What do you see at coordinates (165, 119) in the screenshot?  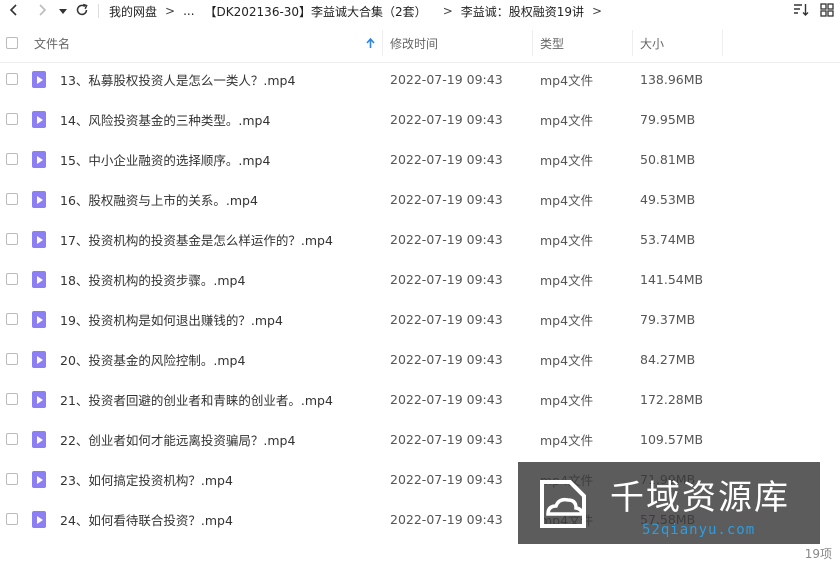 I see `file-name: 14、风险投资基金的三种类型。.mp4` at bounding box center [165, 119].